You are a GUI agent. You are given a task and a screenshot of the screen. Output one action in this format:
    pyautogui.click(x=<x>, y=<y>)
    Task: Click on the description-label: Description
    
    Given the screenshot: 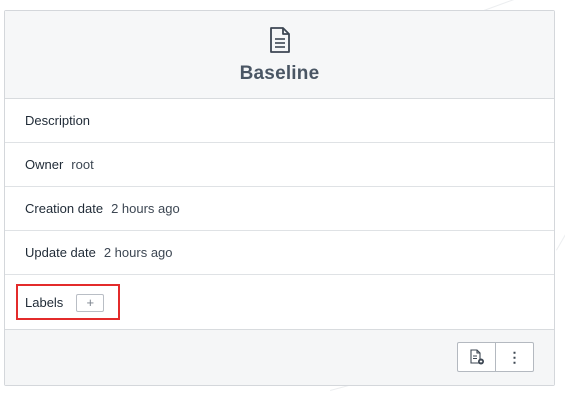 What is the action you would take?
    pyautogui.click(x=58, y=120)
    